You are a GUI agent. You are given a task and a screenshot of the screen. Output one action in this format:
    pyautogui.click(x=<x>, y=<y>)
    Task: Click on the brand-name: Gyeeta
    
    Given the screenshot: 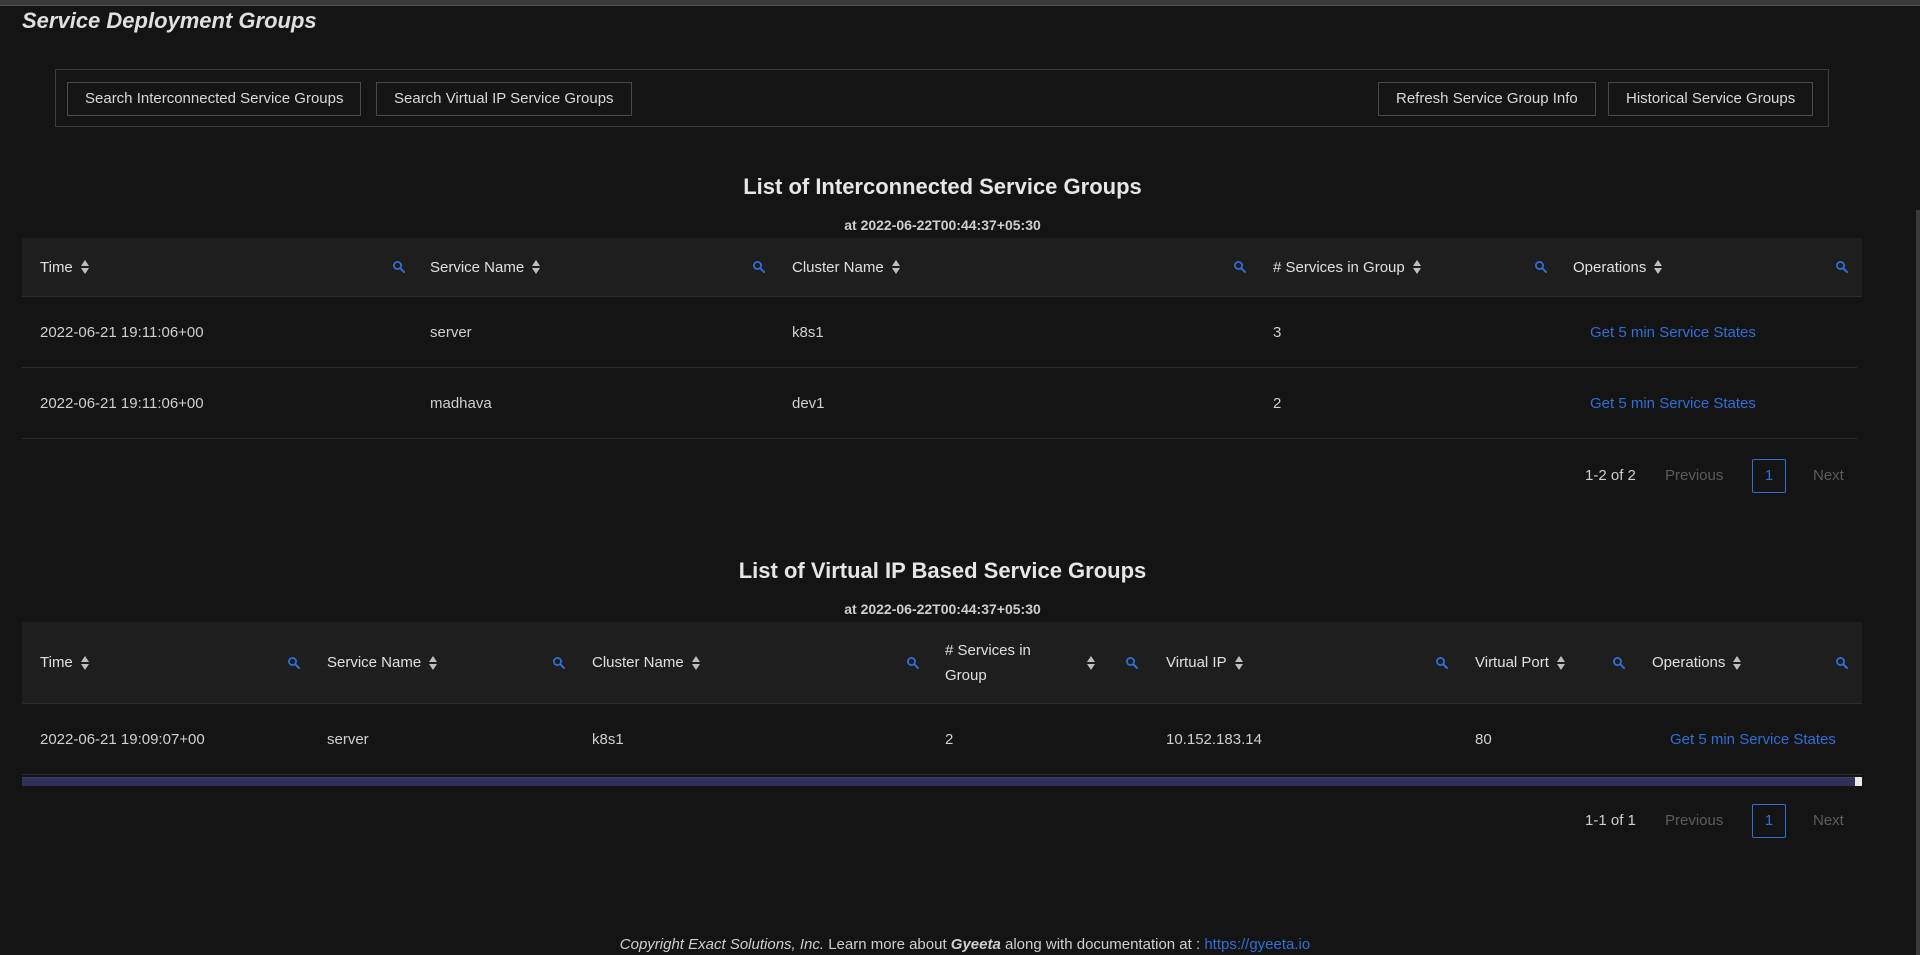 What is the action you would take?
    pyautogui.click(x=975, y=944)
    